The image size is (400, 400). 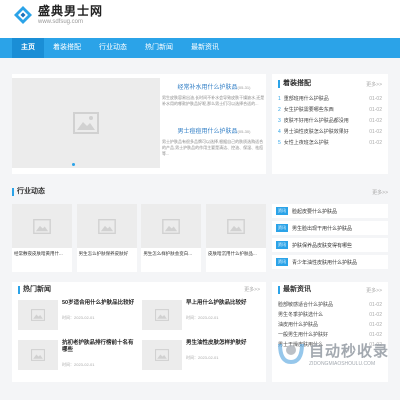 I want to click on hot-title: 热门新闻, so click(x=34, y=290).